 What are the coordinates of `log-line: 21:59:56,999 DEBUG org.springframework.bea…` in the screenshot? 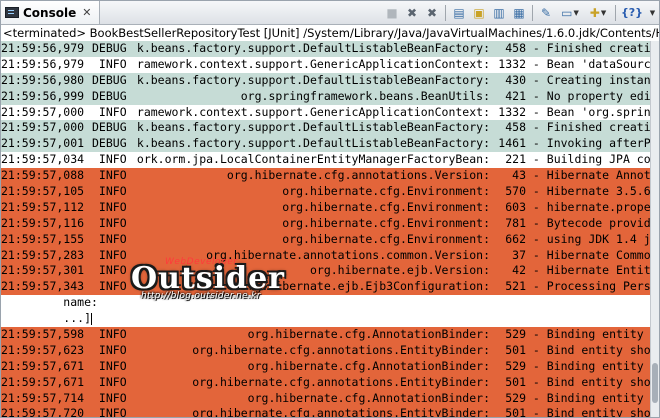 It's located at (325, 96).